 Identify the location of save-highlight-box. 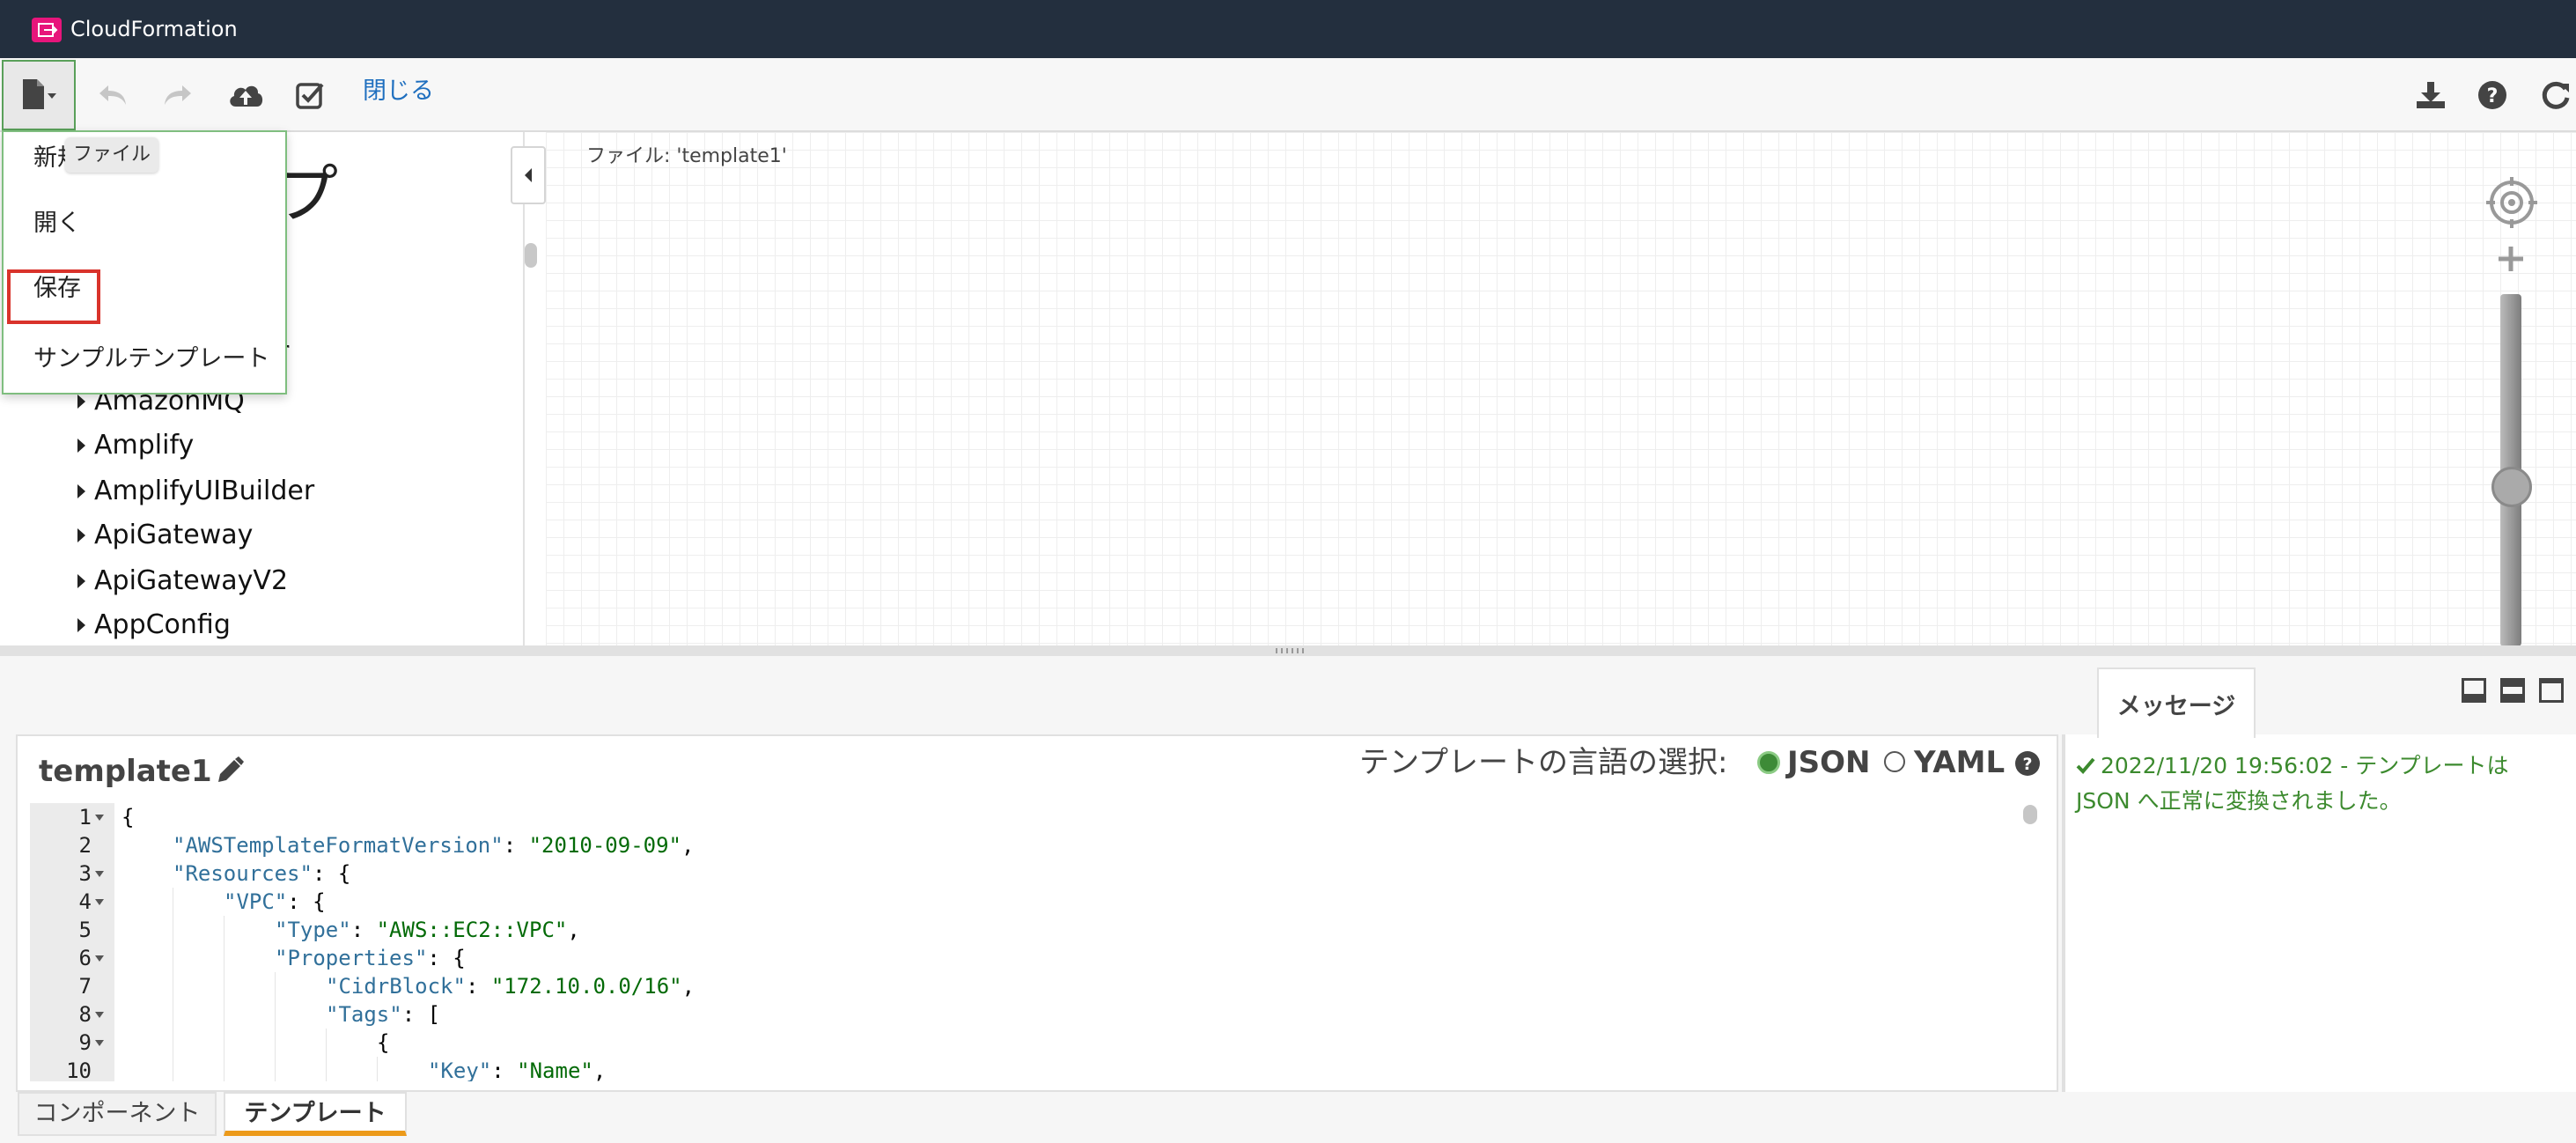
(54, 296).